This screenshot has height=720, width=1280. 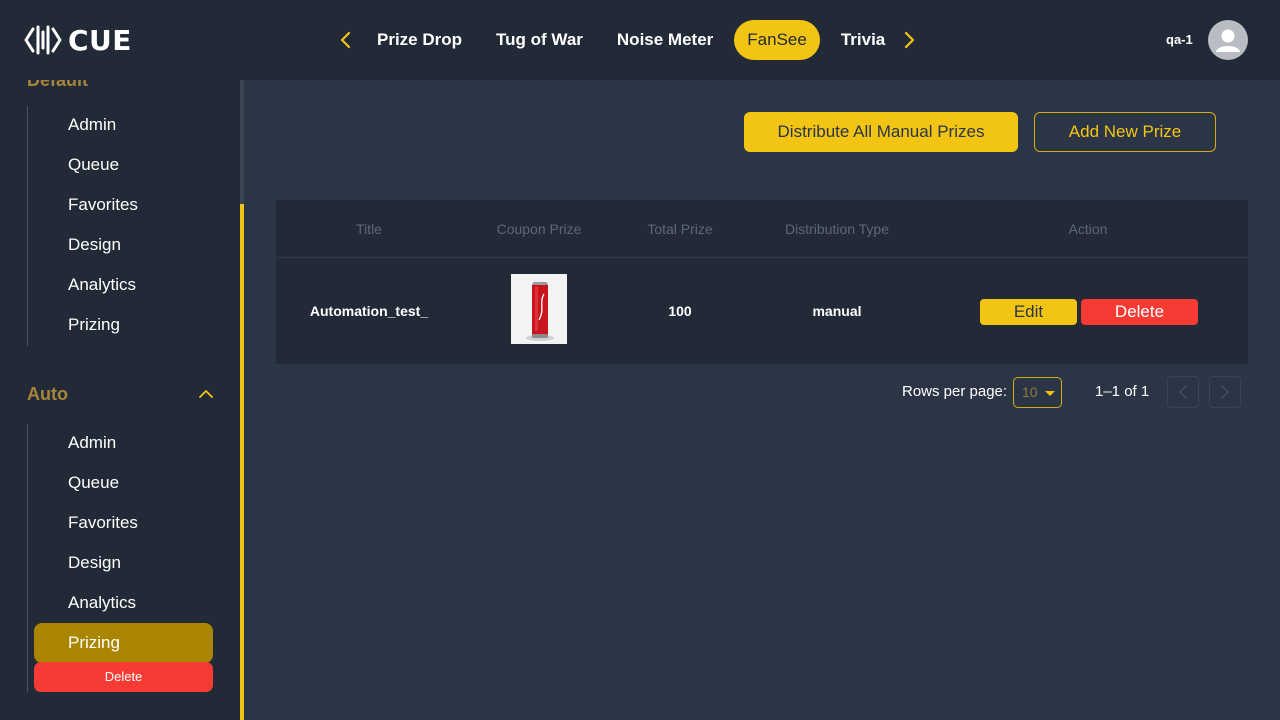 I want to click on username: qa-1, so click(x=1179, y=39).